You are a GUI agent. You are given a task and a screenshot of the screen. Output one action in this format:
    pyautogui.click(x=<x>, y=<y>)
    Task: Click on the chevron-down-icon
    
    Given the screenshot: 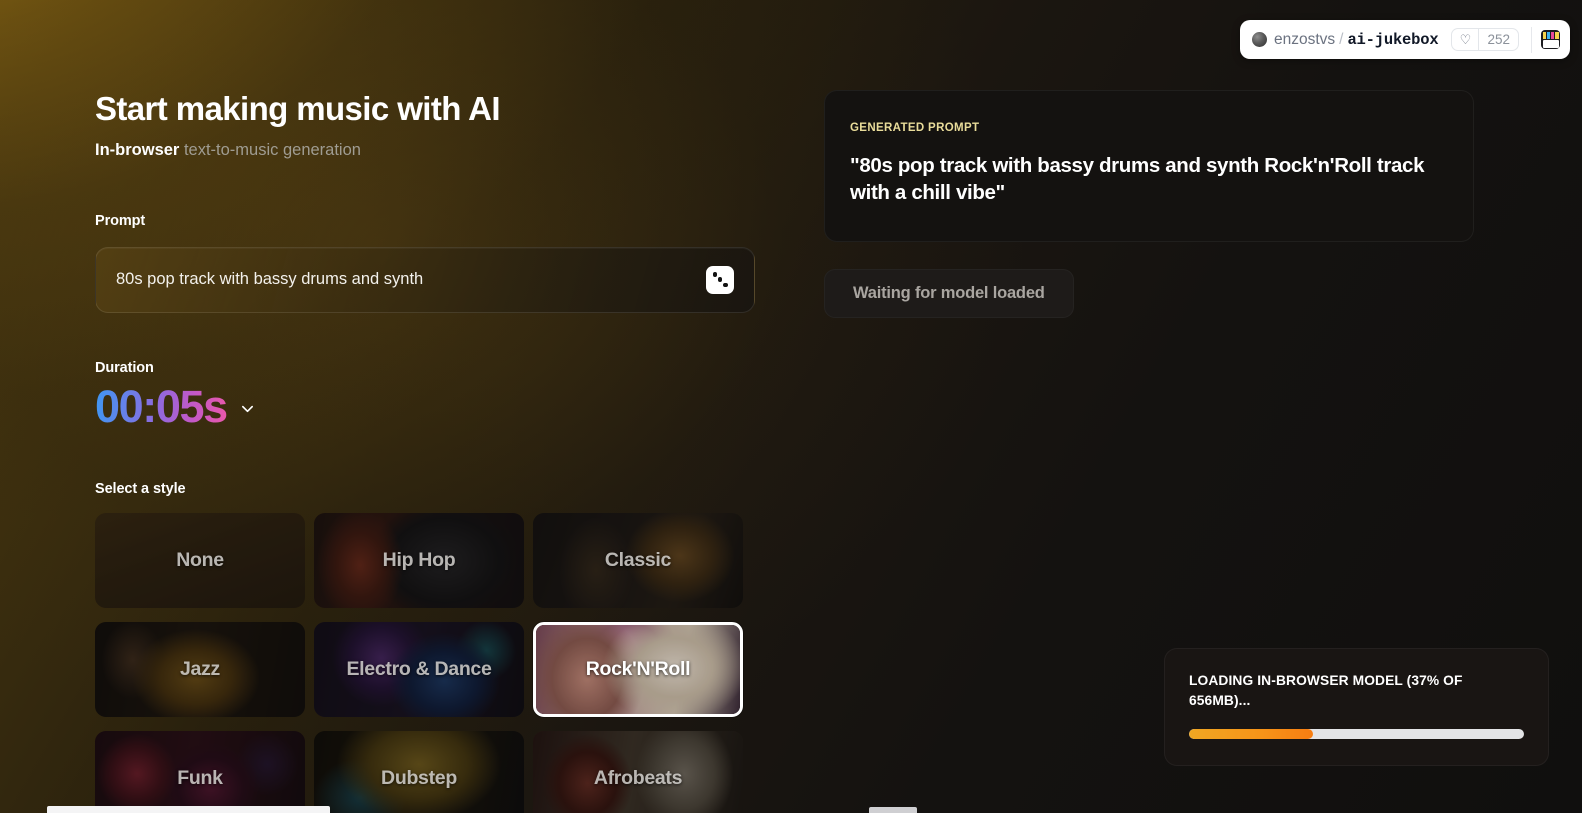 What is the action you would take?
    pyautogui.click(x=247, y=408)
    